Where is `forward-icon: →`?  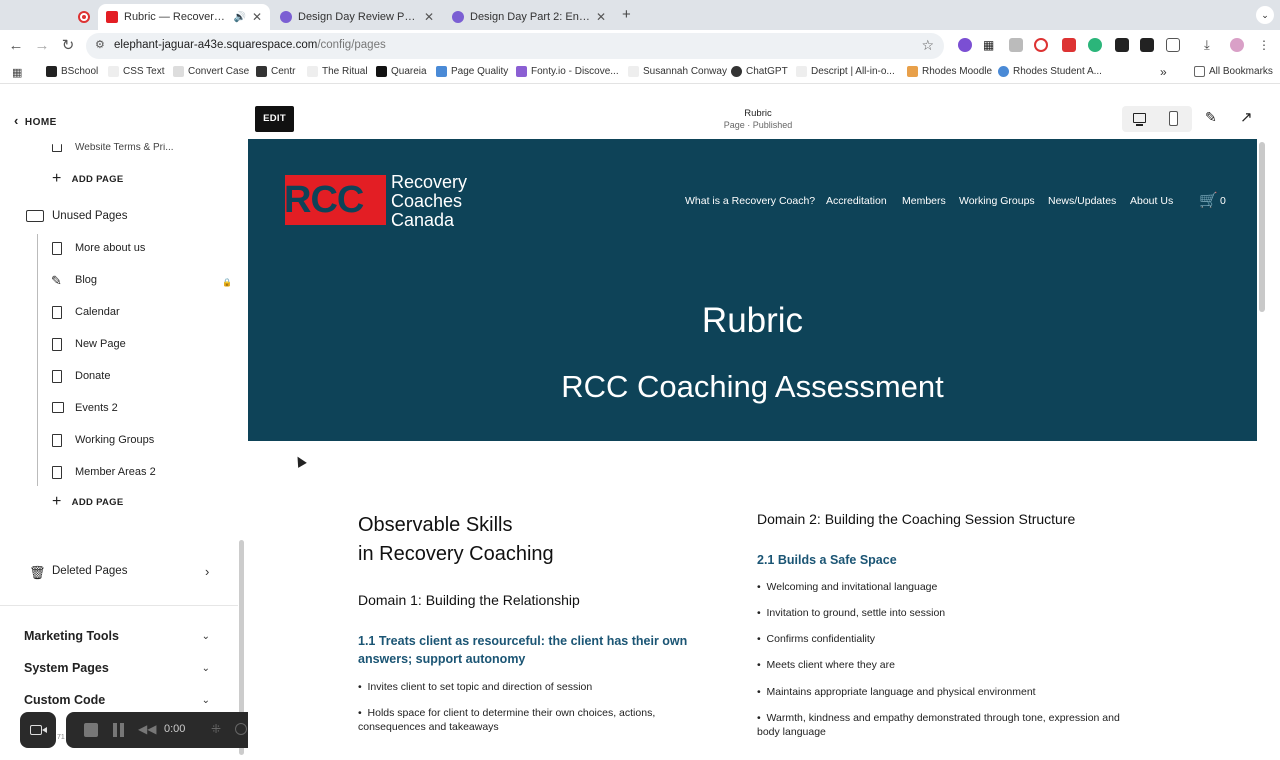
forward-icon: → is located at coordinates (42, 46).